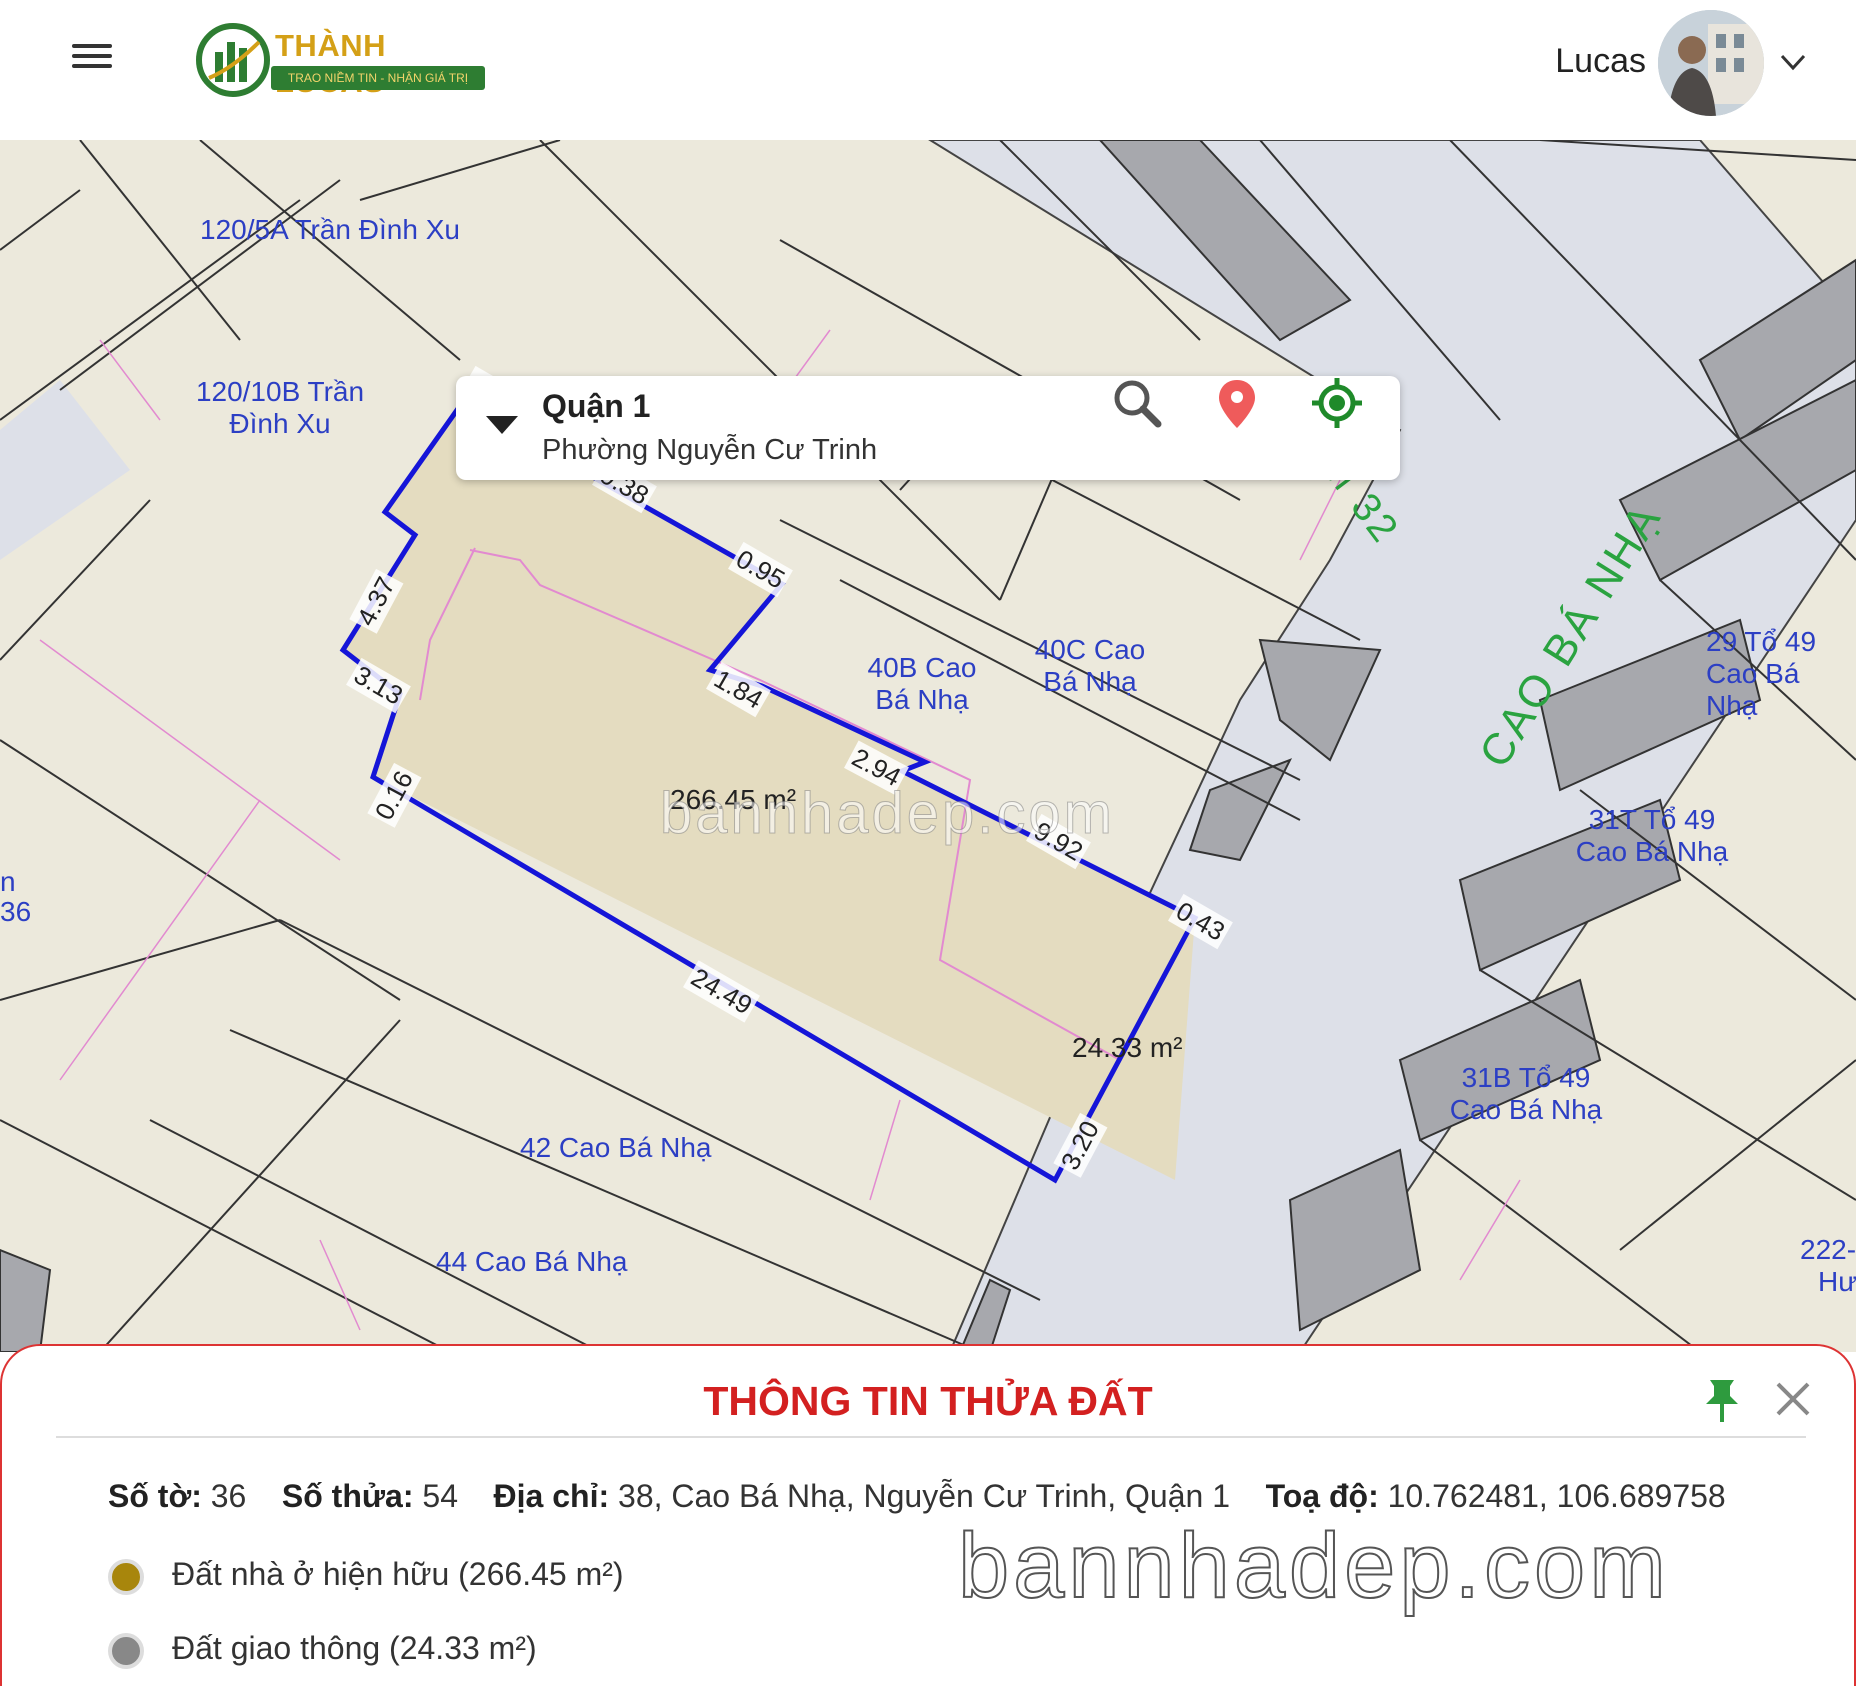 The image size is (1856, 1686). Describe the element at coordinates (1526, 1094) in the screenshot. I see `plot-label: 31B Tổ 49 Cao Bá Nhạ` at that location.